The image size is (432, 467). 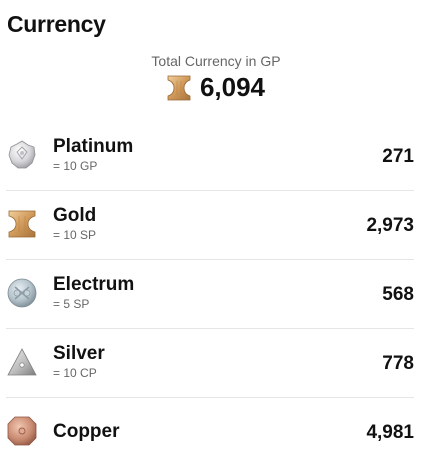 What do you see at coordinates (94, 284) in the screenshot?
I see `currency-name: Electrum` at bounding box center [94, 284].